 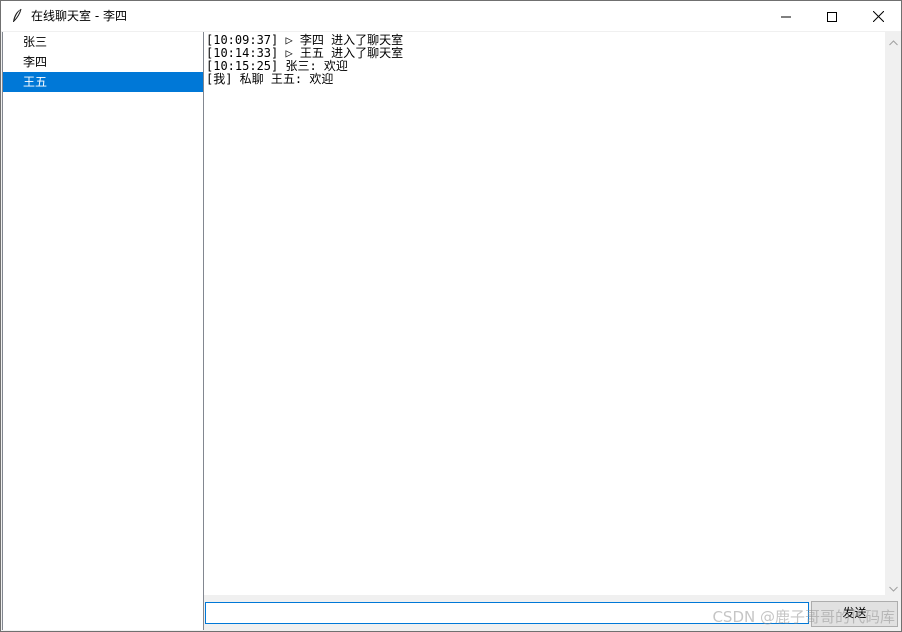 I want to click on minimize-icon, so click(x=786, y=16).